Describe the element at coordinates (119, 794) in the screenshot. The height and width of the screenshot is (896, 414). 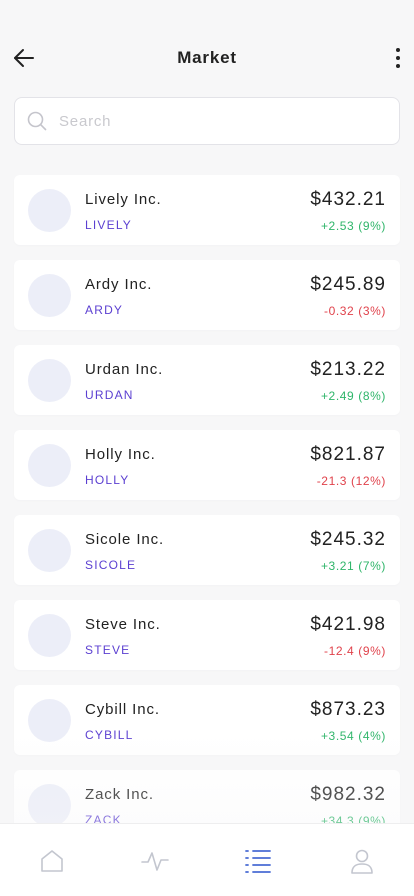
I see `company-name: Zack Inc.` at that location.